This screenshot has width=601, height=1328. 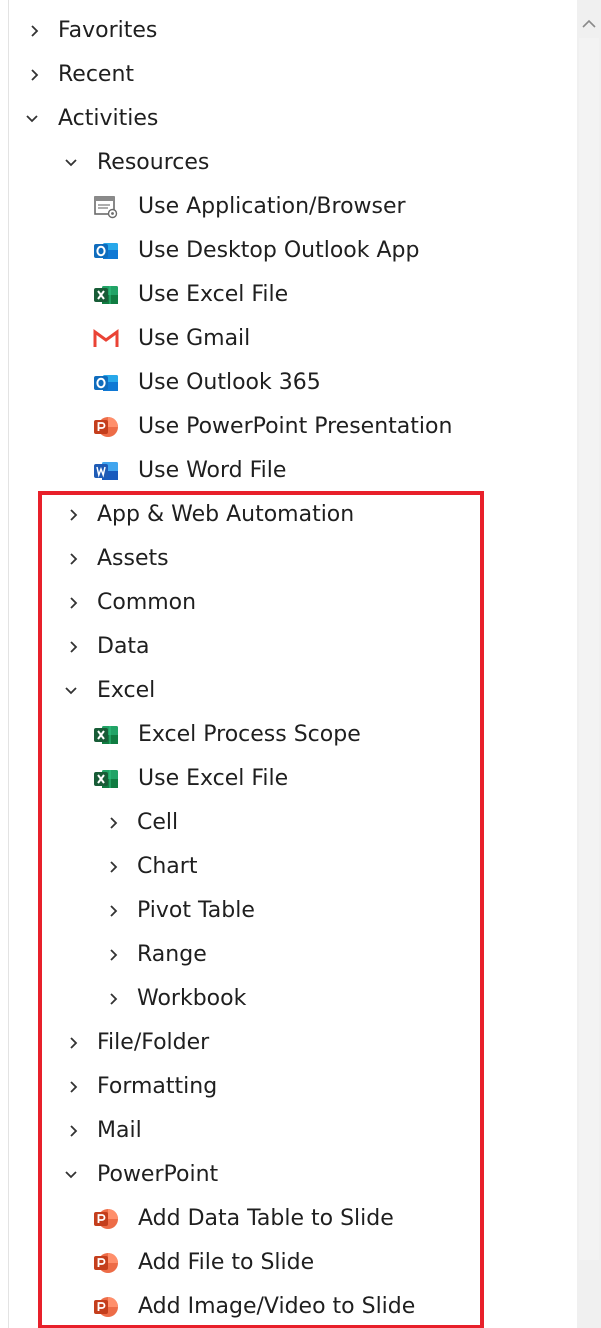 What do you see at coordinates (287, 31) in the screenshot?
I see `tree-item-favorites: Favorites` at bounding box center [287, 31].